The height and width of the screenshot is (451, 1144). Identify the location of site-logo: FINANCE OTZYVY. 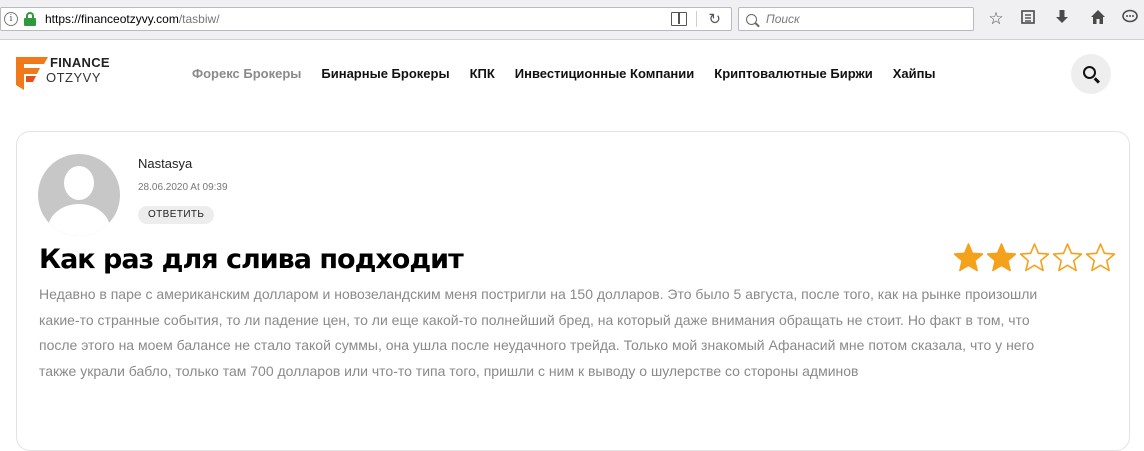
(71, 75).